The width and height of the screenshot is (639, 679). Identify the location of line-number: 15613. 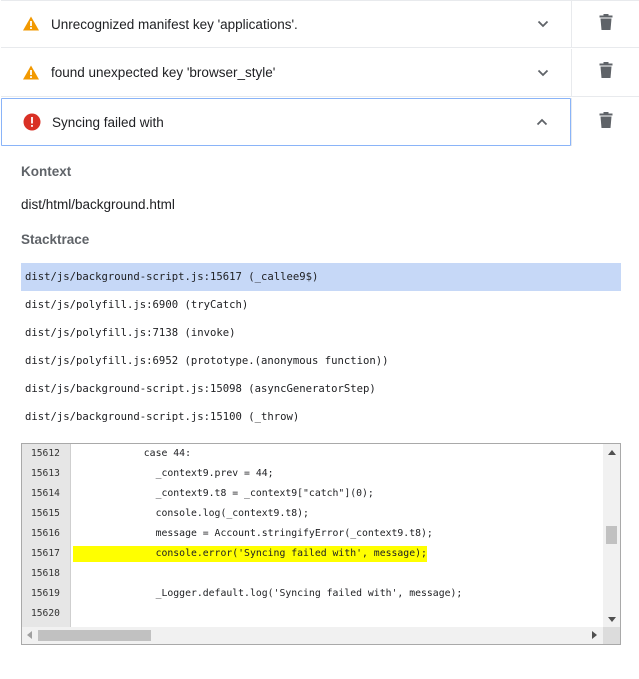
(45, 473).